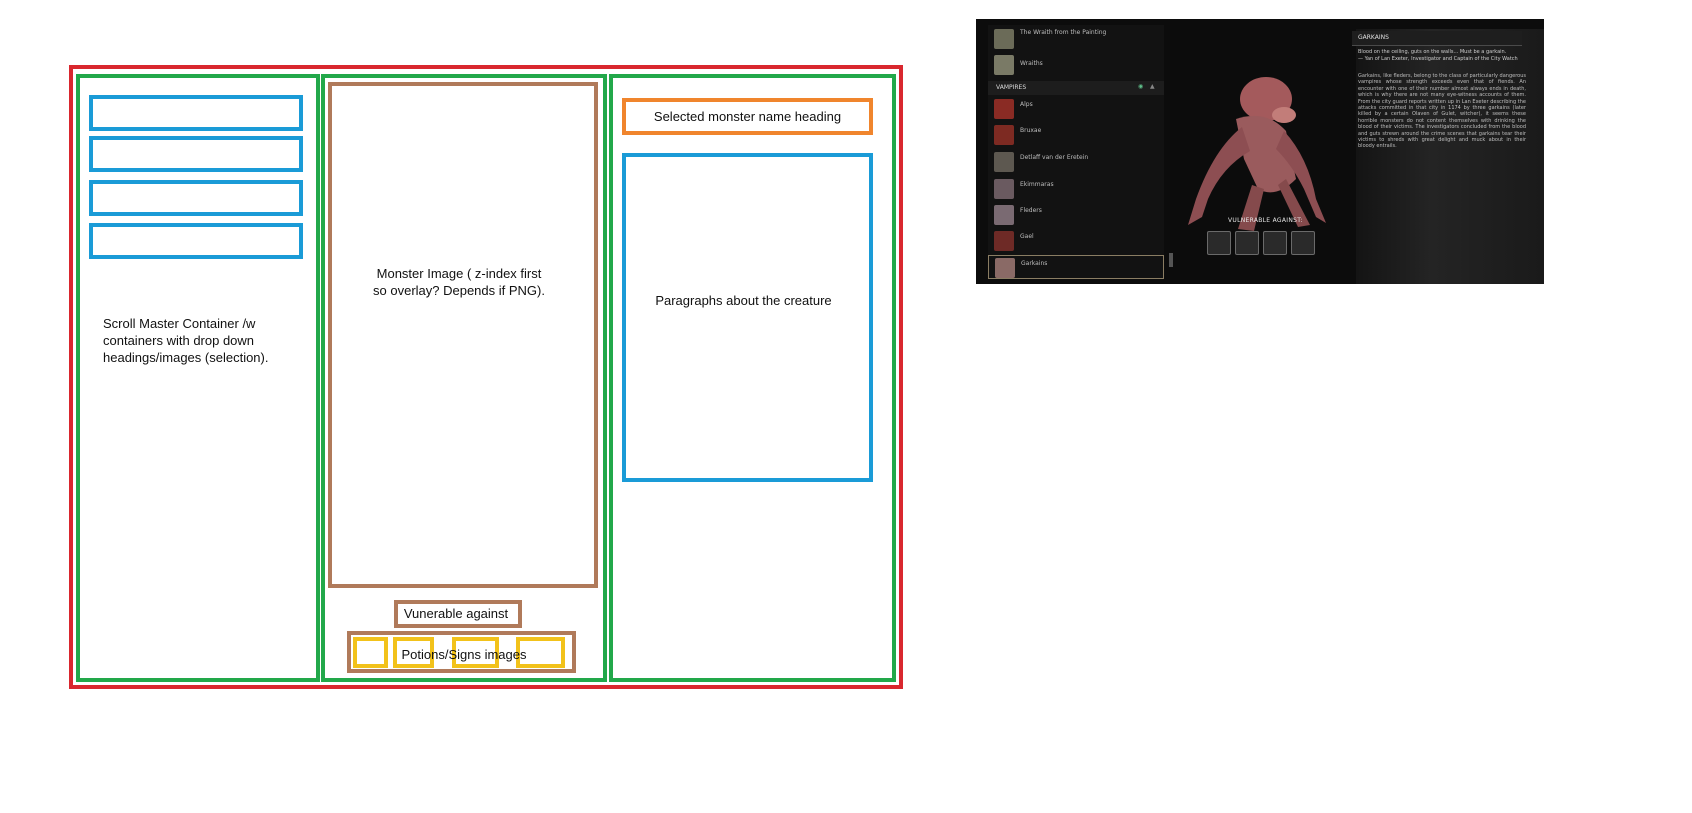 Image resolution: width=1692 pixels, height=813 pixels. Describe the element at coordinates (1076, 39) in the screenshot. I see `list-item: The Wraith from the Painting` at that location.